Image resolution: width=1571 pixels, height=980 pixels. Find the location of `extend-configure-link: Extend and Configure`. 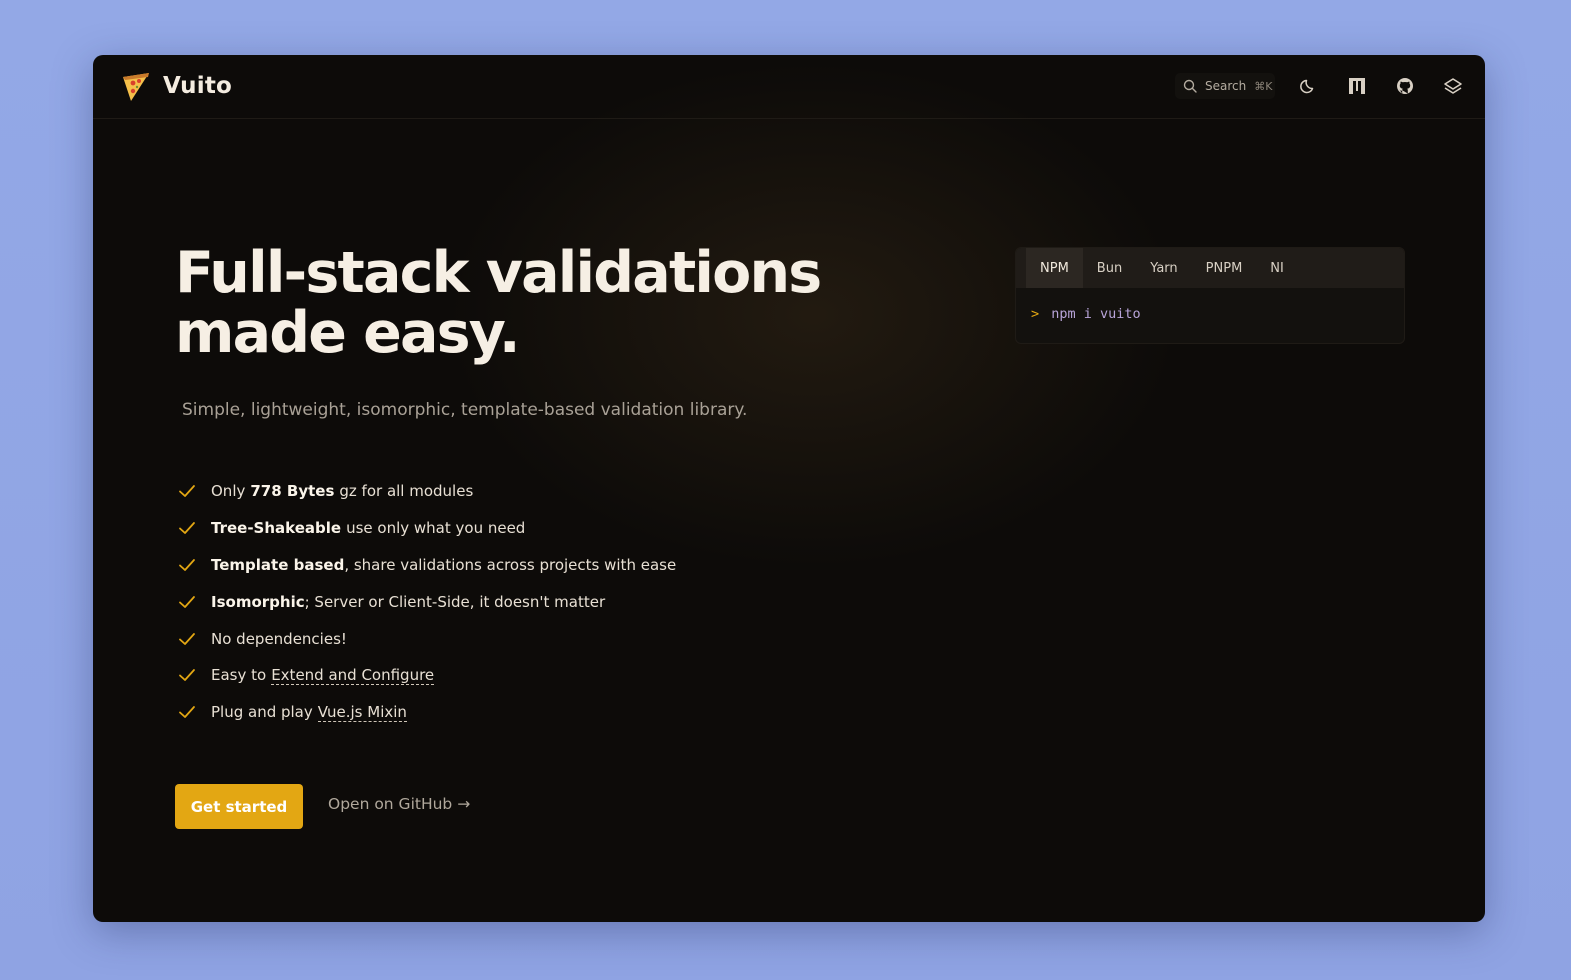

extend-configure-link: Extend and Configure is located at coordinates (353, 675).